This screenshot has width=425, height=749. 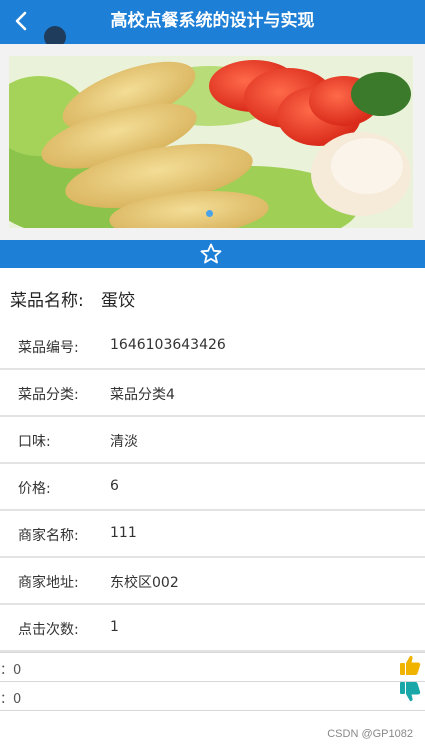 I want to click on dish-name-value: 蛋饺, so click(x=118, y=301).